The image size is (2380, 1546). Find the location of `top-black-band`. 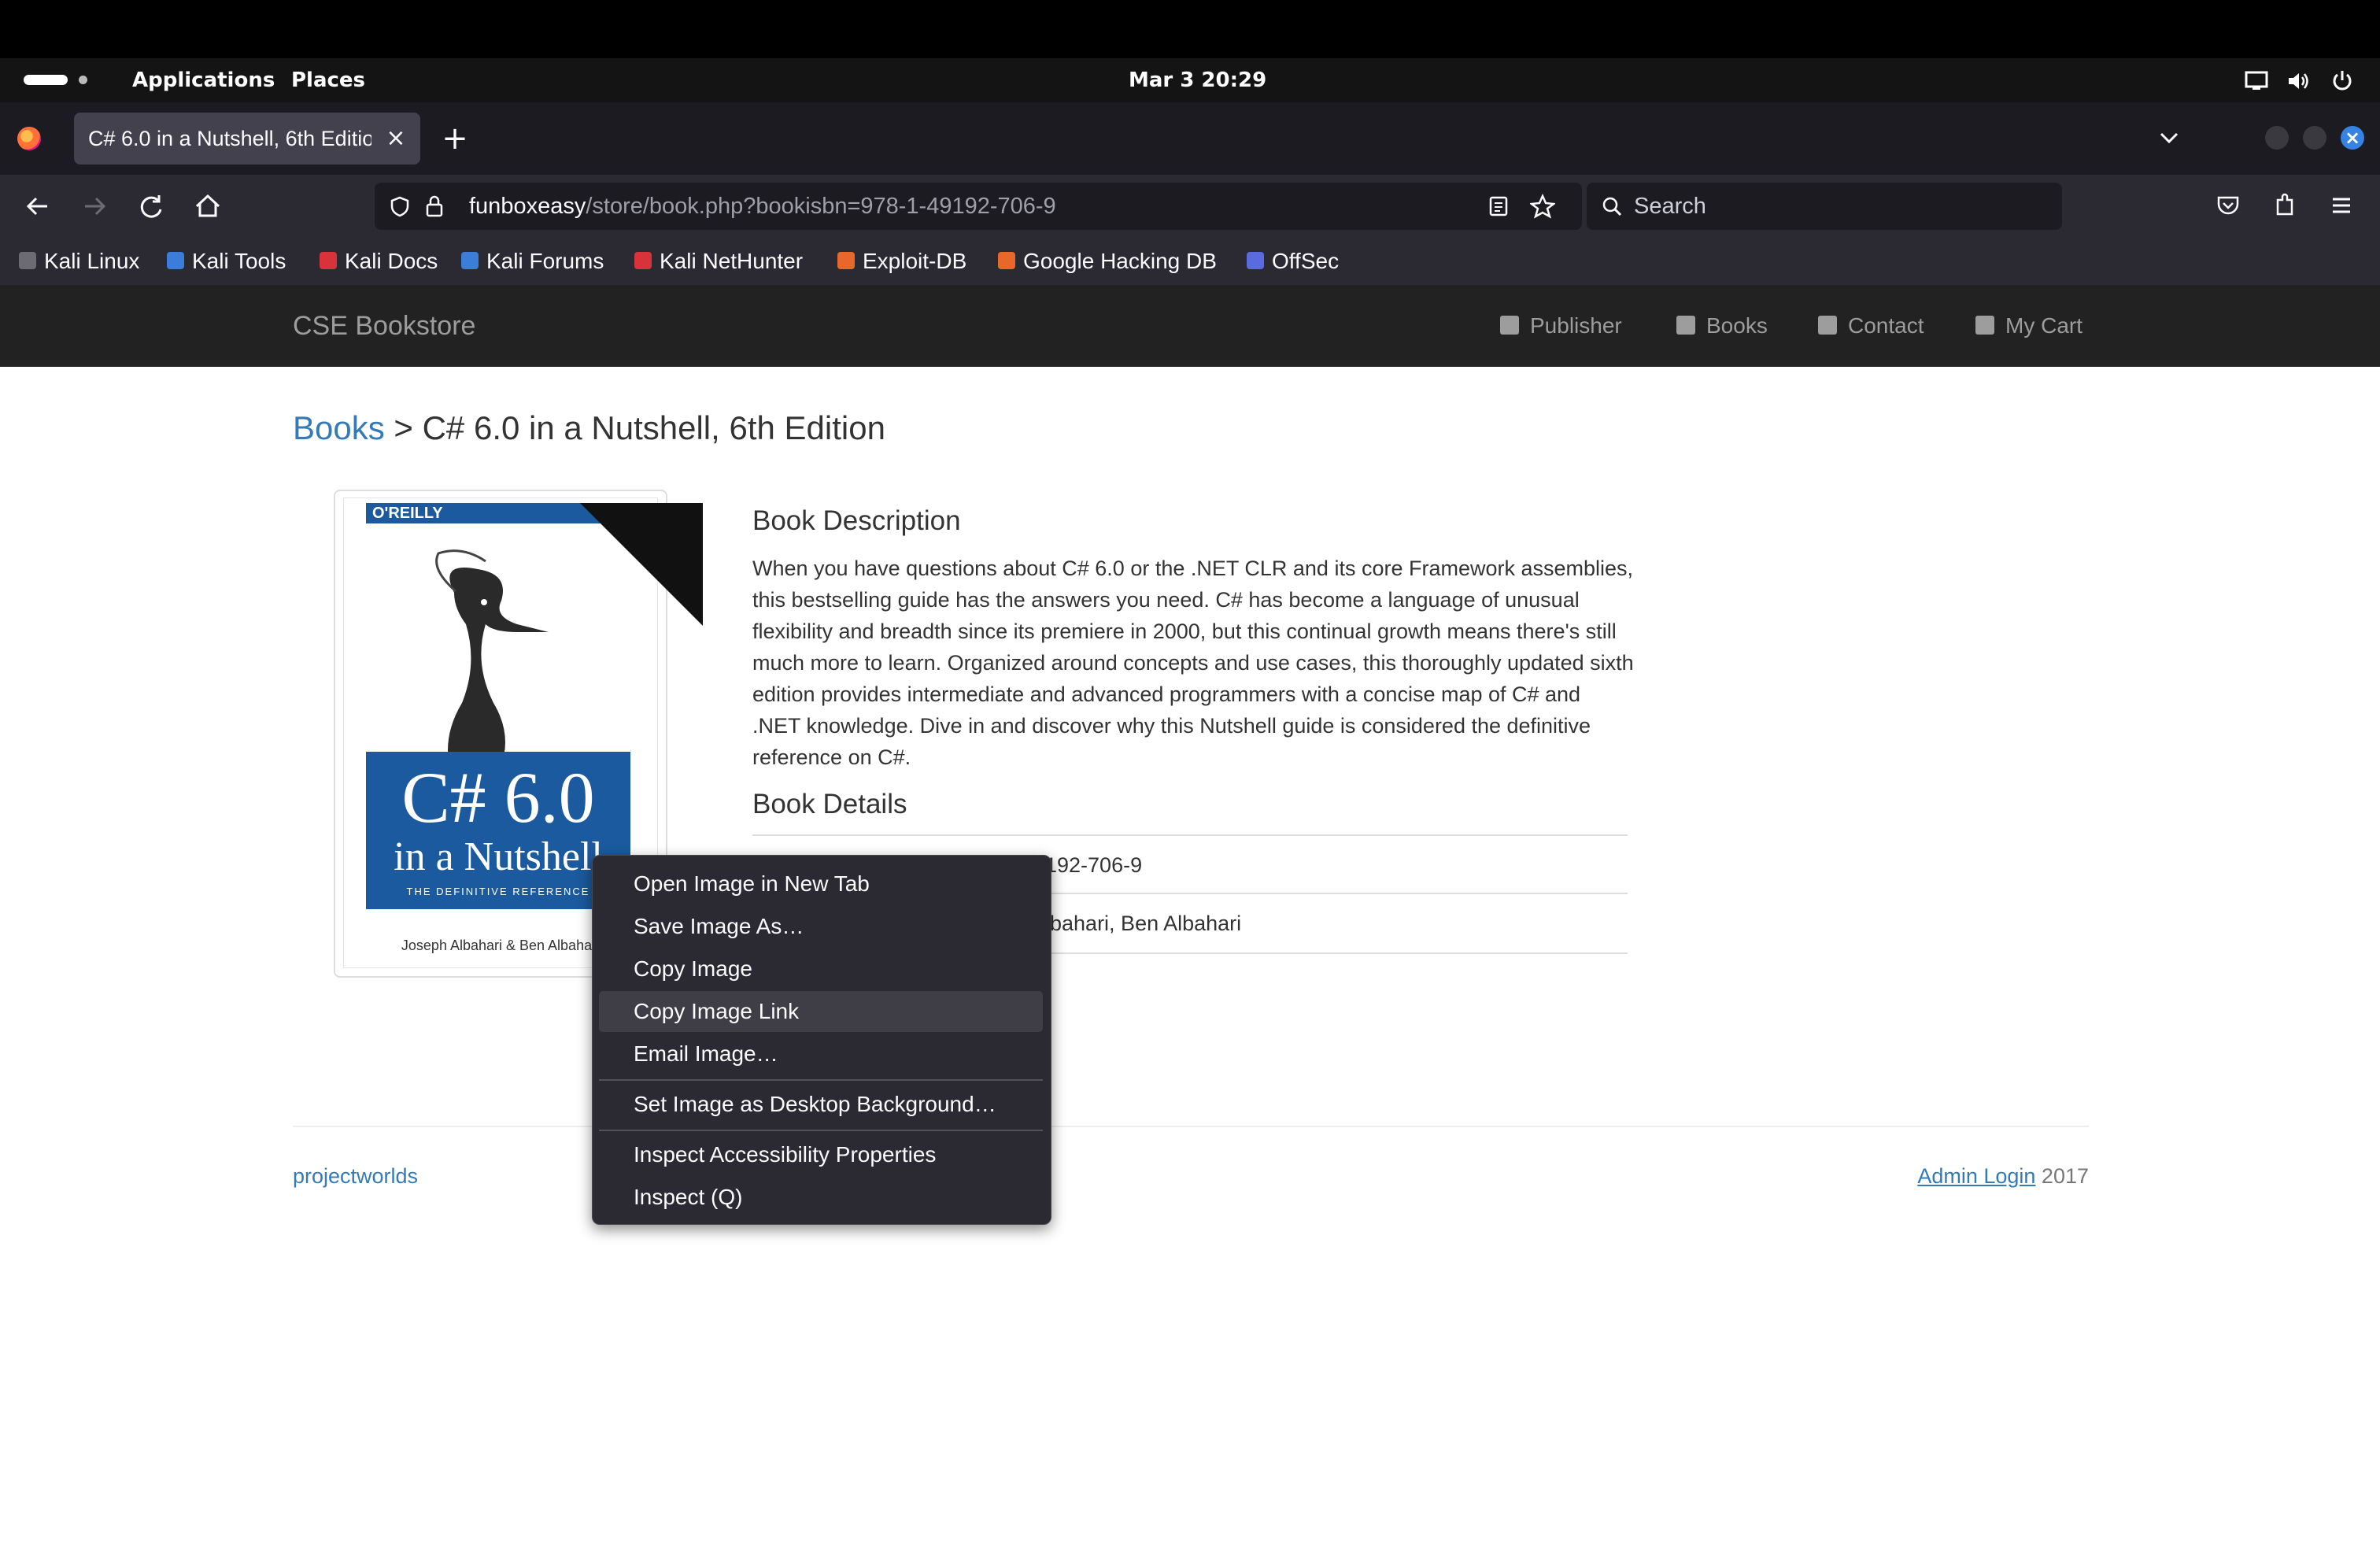

top-black-band is located at coordinates (1190, 29).